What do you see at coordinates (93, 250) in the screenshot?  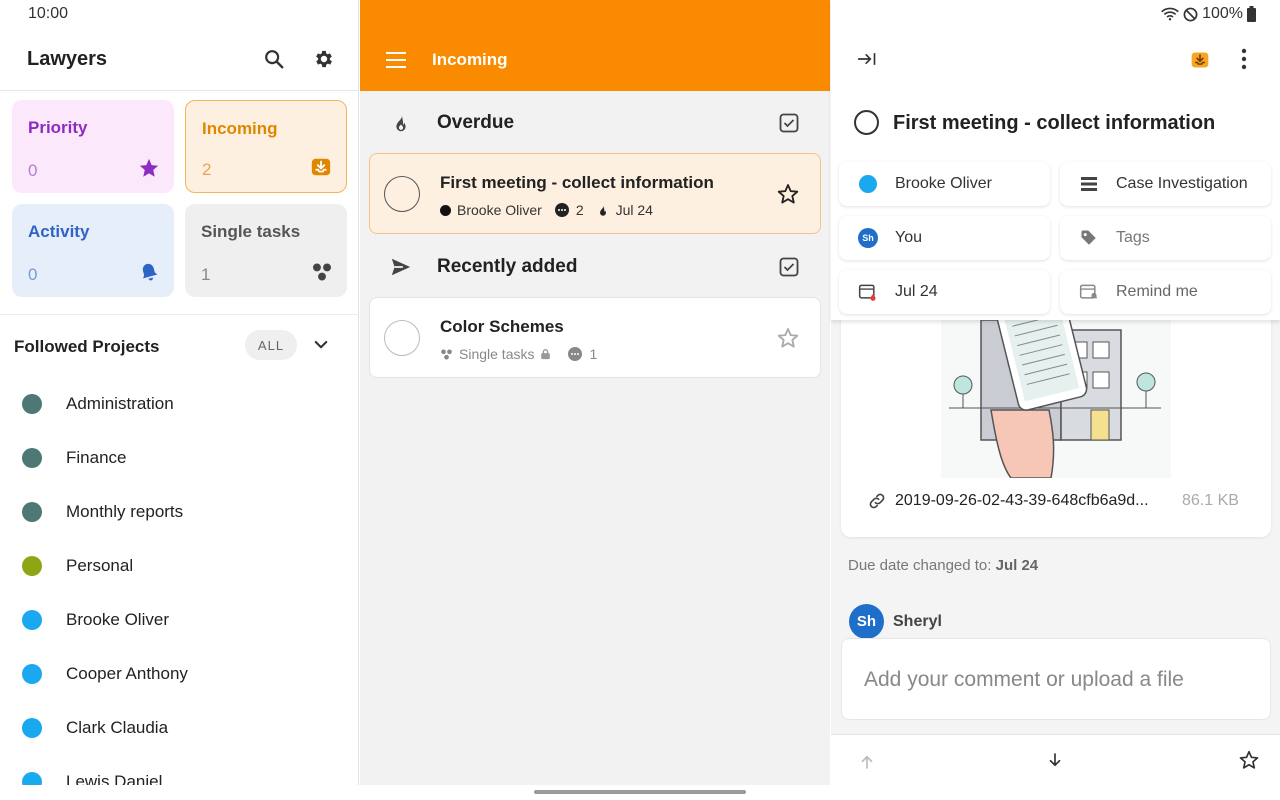 I see `card-activity: Activity 0` at bounding box center [93, 250].